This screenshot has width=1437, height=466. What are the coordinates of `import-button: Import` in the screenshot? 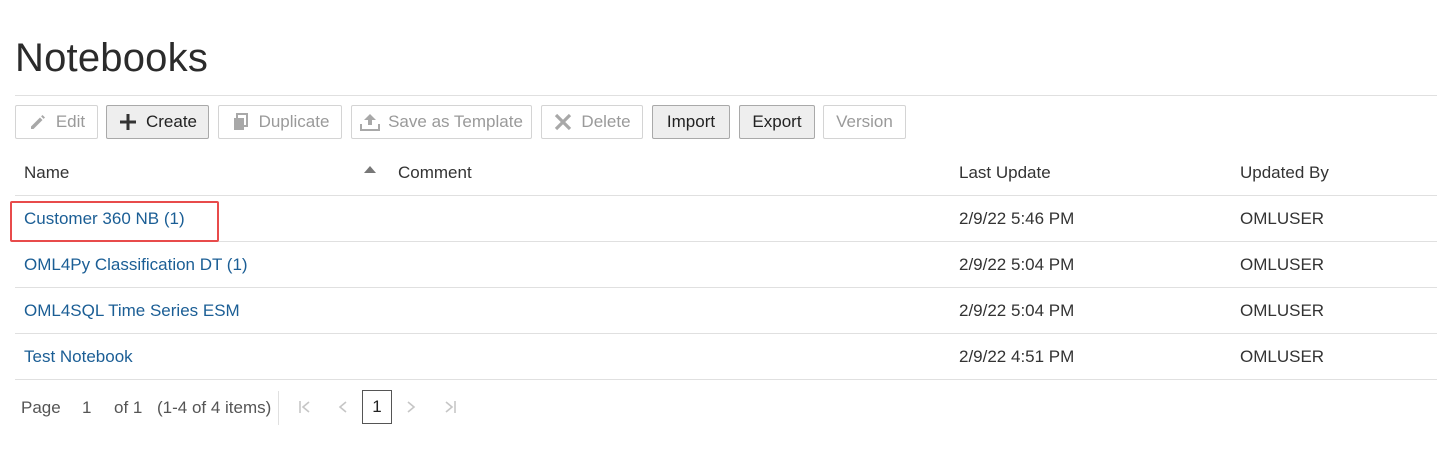 It's located at (691, 122).